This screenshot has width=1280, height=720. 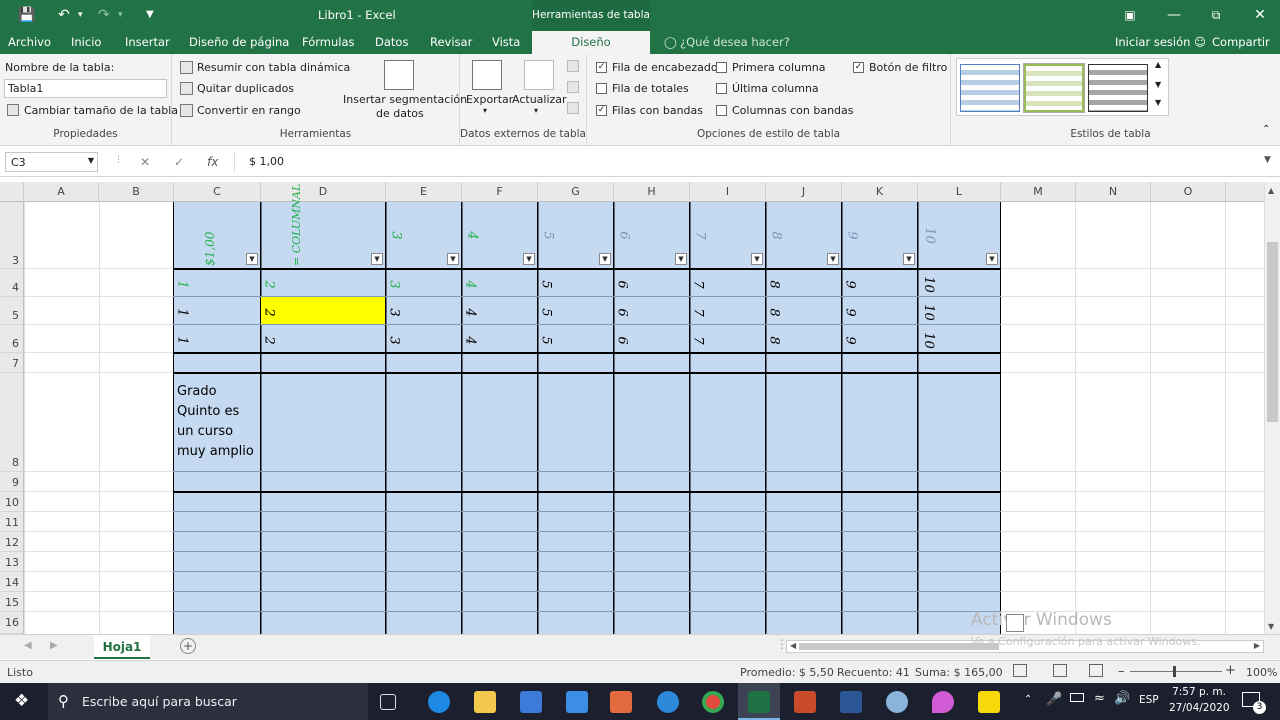 I want to click on cell-i6: 7, so click(x=698, y=340).